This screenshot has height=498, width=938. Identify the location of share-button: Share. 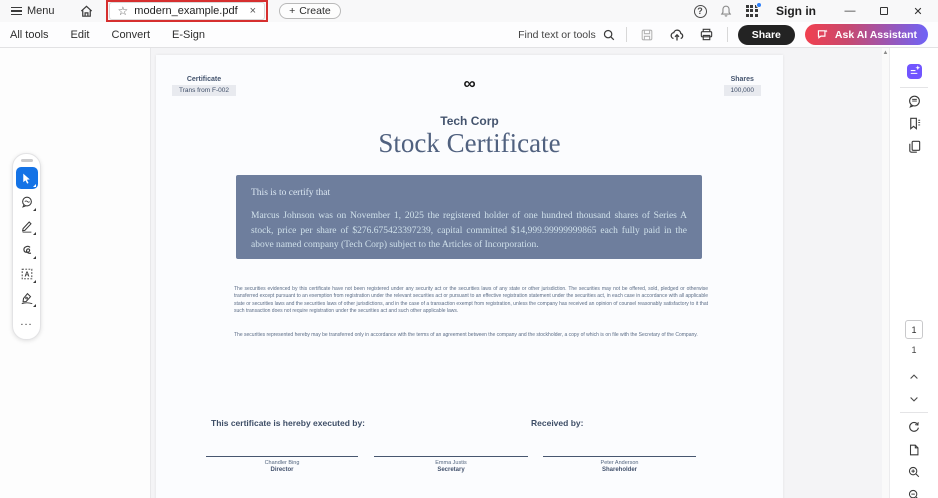
(766, 34).